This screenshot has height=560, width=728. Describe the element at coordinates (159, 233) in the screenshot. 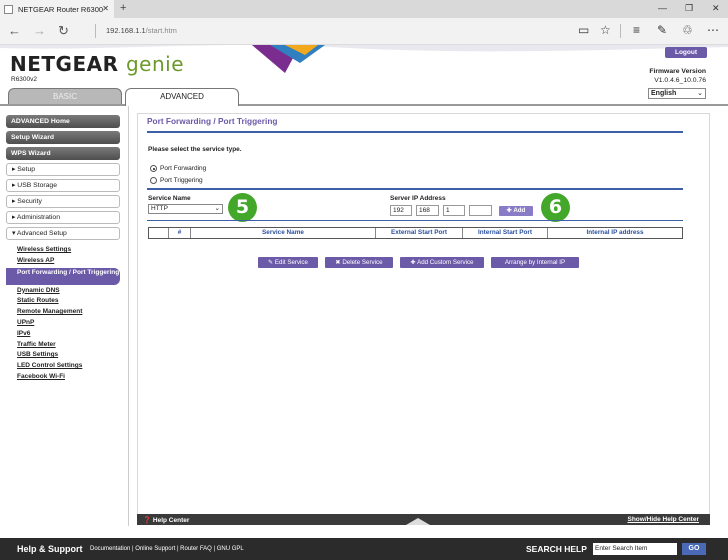

I see `col-select` at that location.